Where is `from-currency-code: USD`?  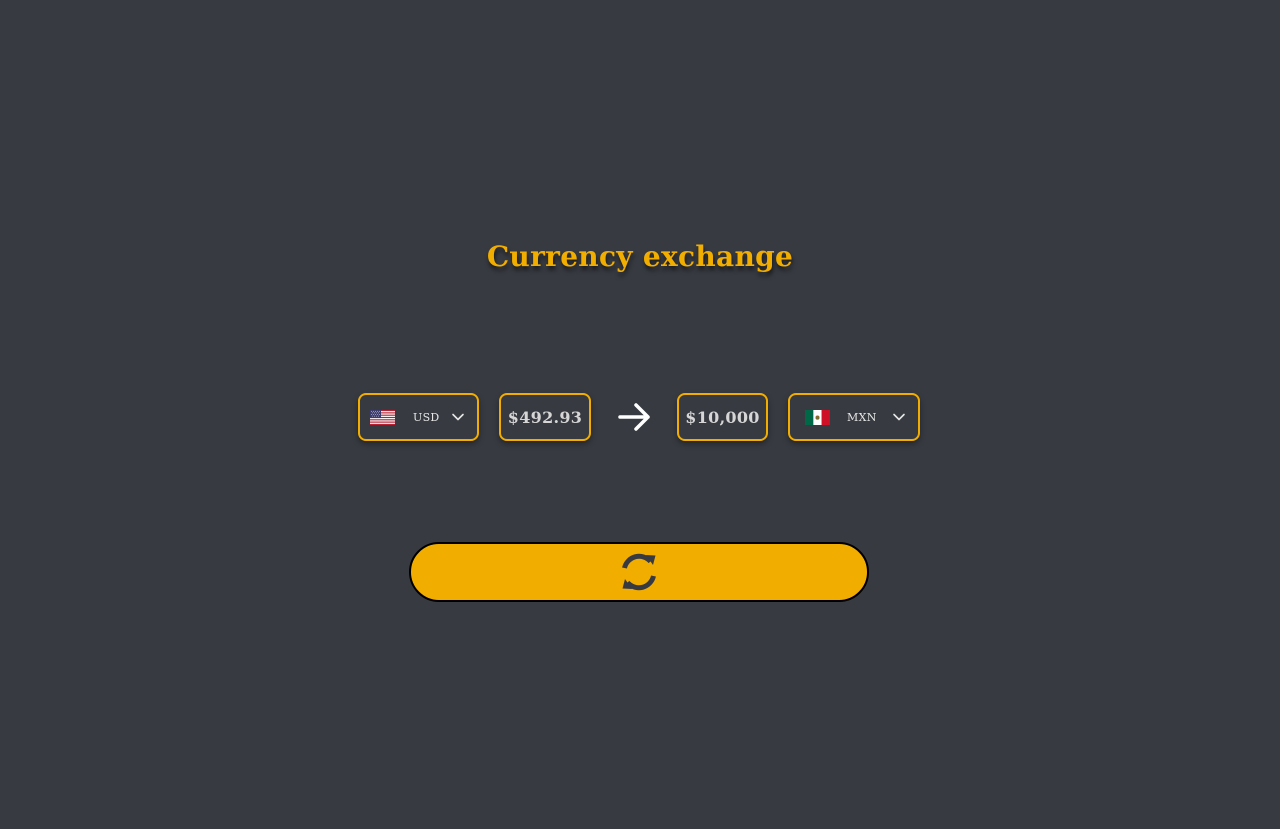
from-currency-code: USD is located at coordinates (426, 417).